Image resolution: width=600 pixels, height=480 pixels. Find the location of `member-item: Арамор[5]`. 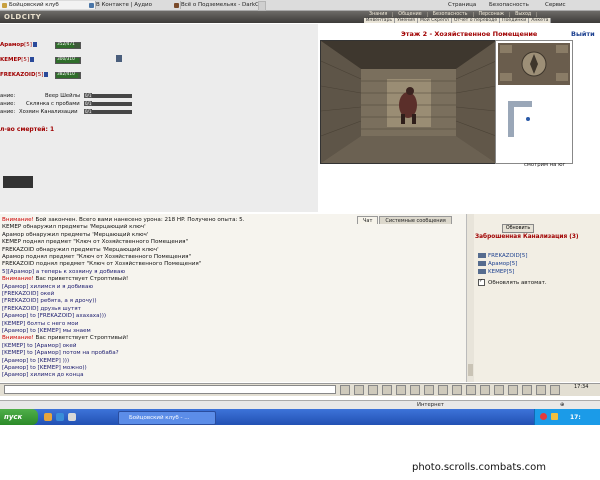

member-item: Арамор[5] is located at coordinates (497, 264).